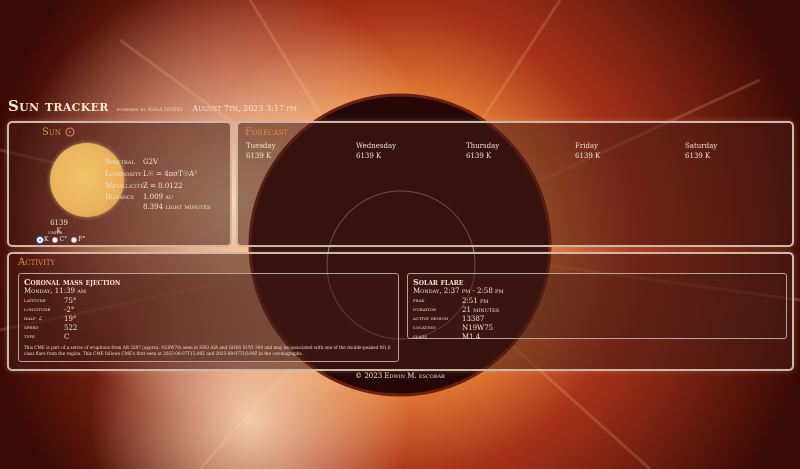 This screenshot has width=800, height=469. Describe the element at coordinates (587, 151) in the screenshot. I see `forecast-day: Friday 6139 K` at that location.